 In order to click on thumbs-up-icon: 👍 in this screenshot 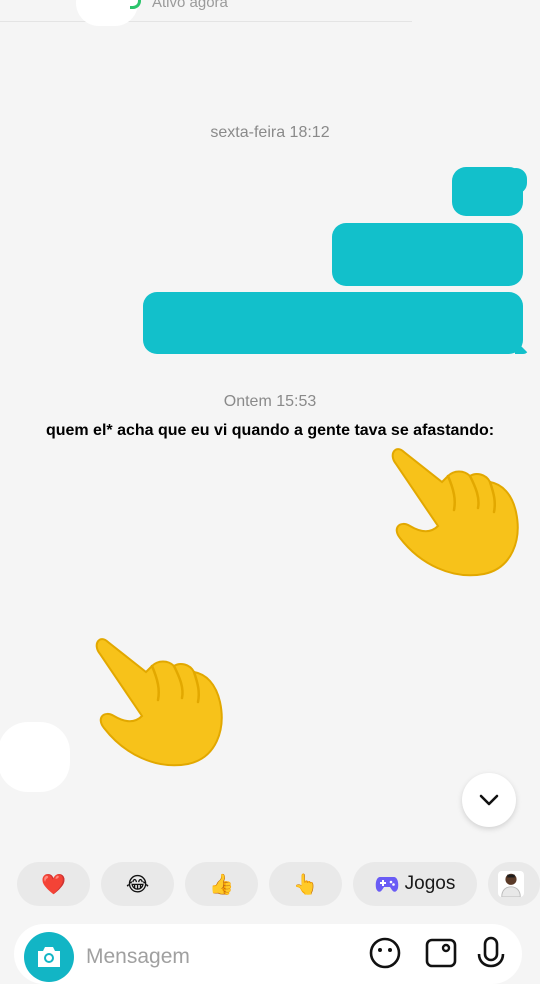, I will do `click(221, 884)`.